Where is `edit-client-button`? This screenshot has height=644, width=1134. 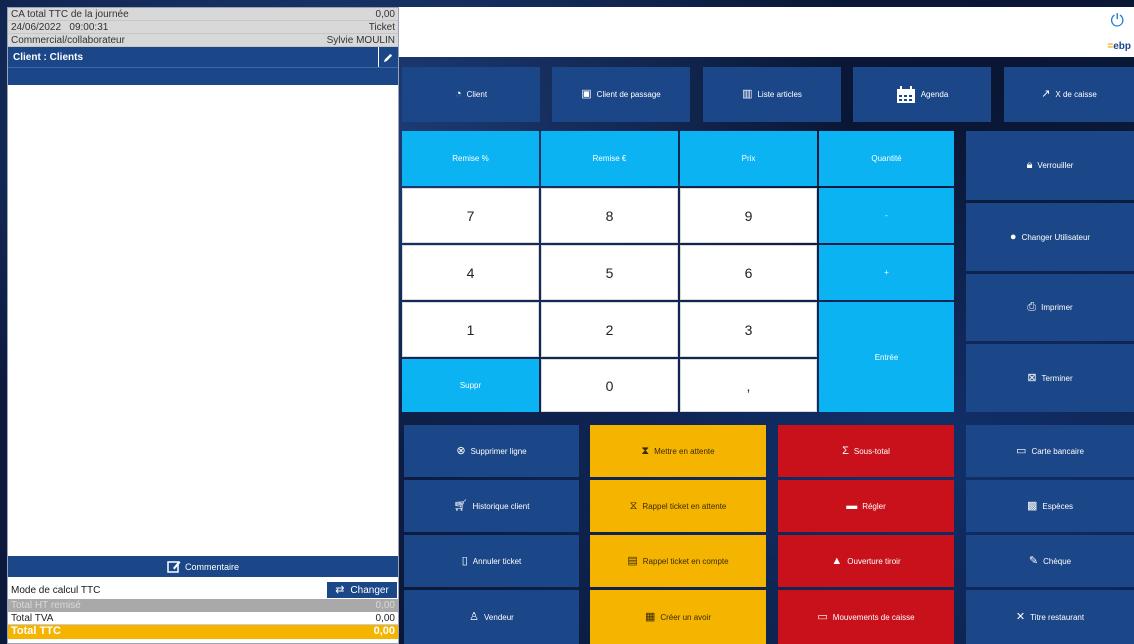 edit-client-button is located at coordinates (388, 57).